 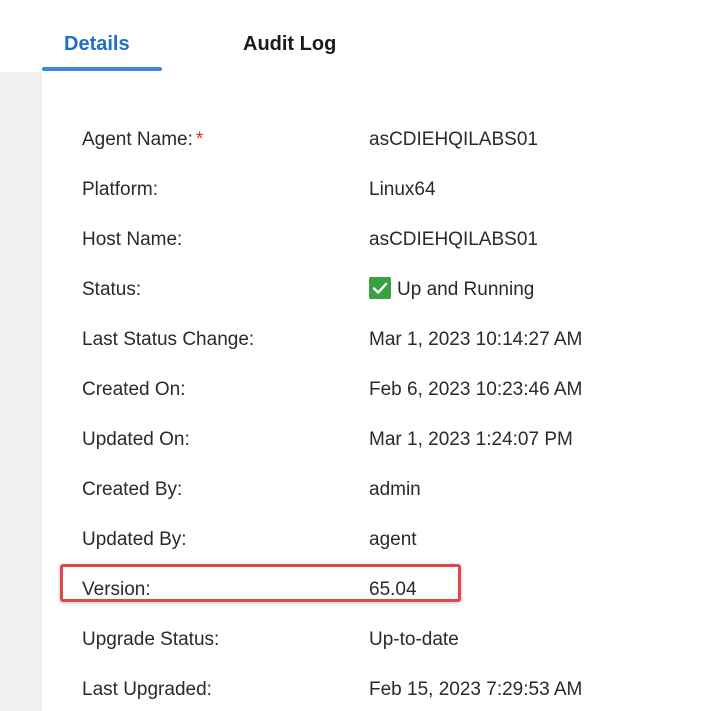 What do you see at coordinates (132, 239) in the screenshot?
I see `host-name-label: Host Name:` at bounding box center [132, 239].